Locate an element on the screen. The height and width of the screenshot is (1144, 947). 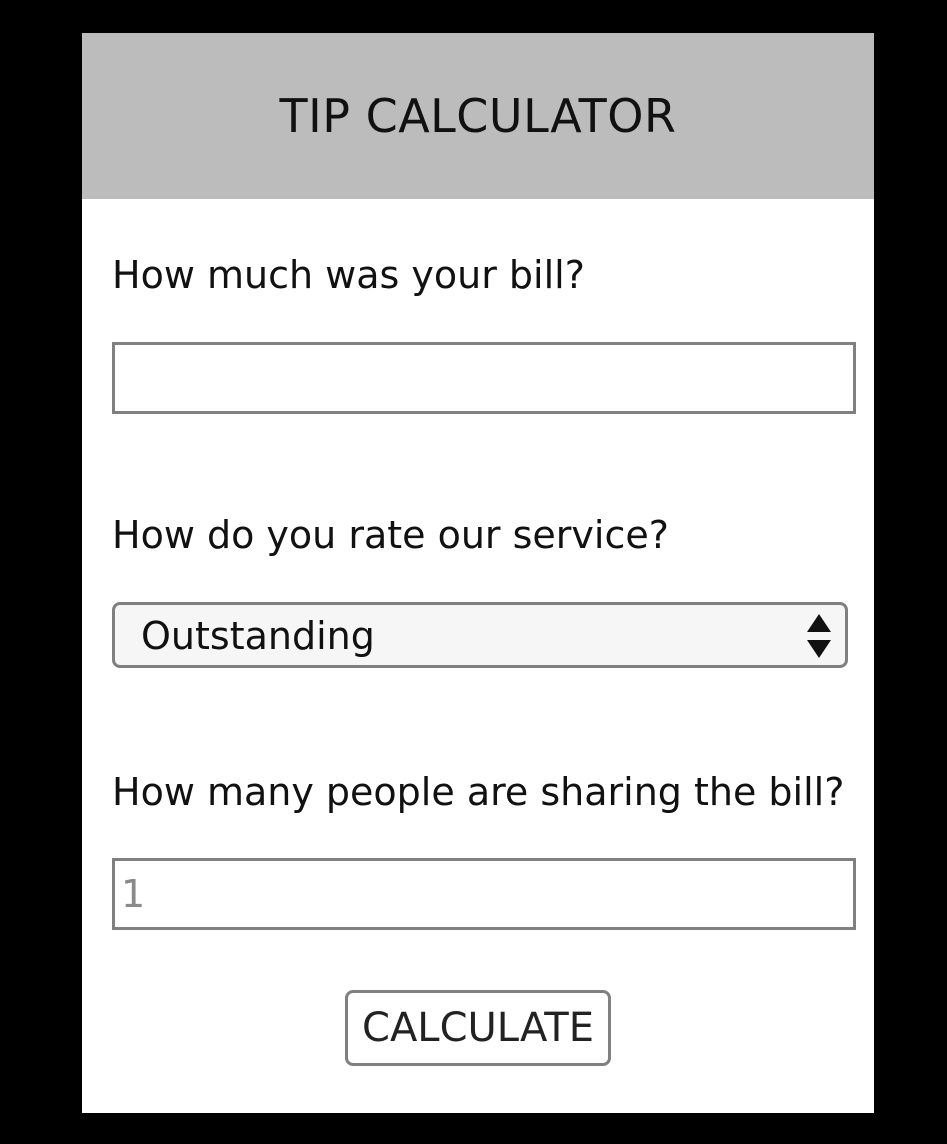
calculate-button: CALCULATE is located at coordinates (478, 1028).